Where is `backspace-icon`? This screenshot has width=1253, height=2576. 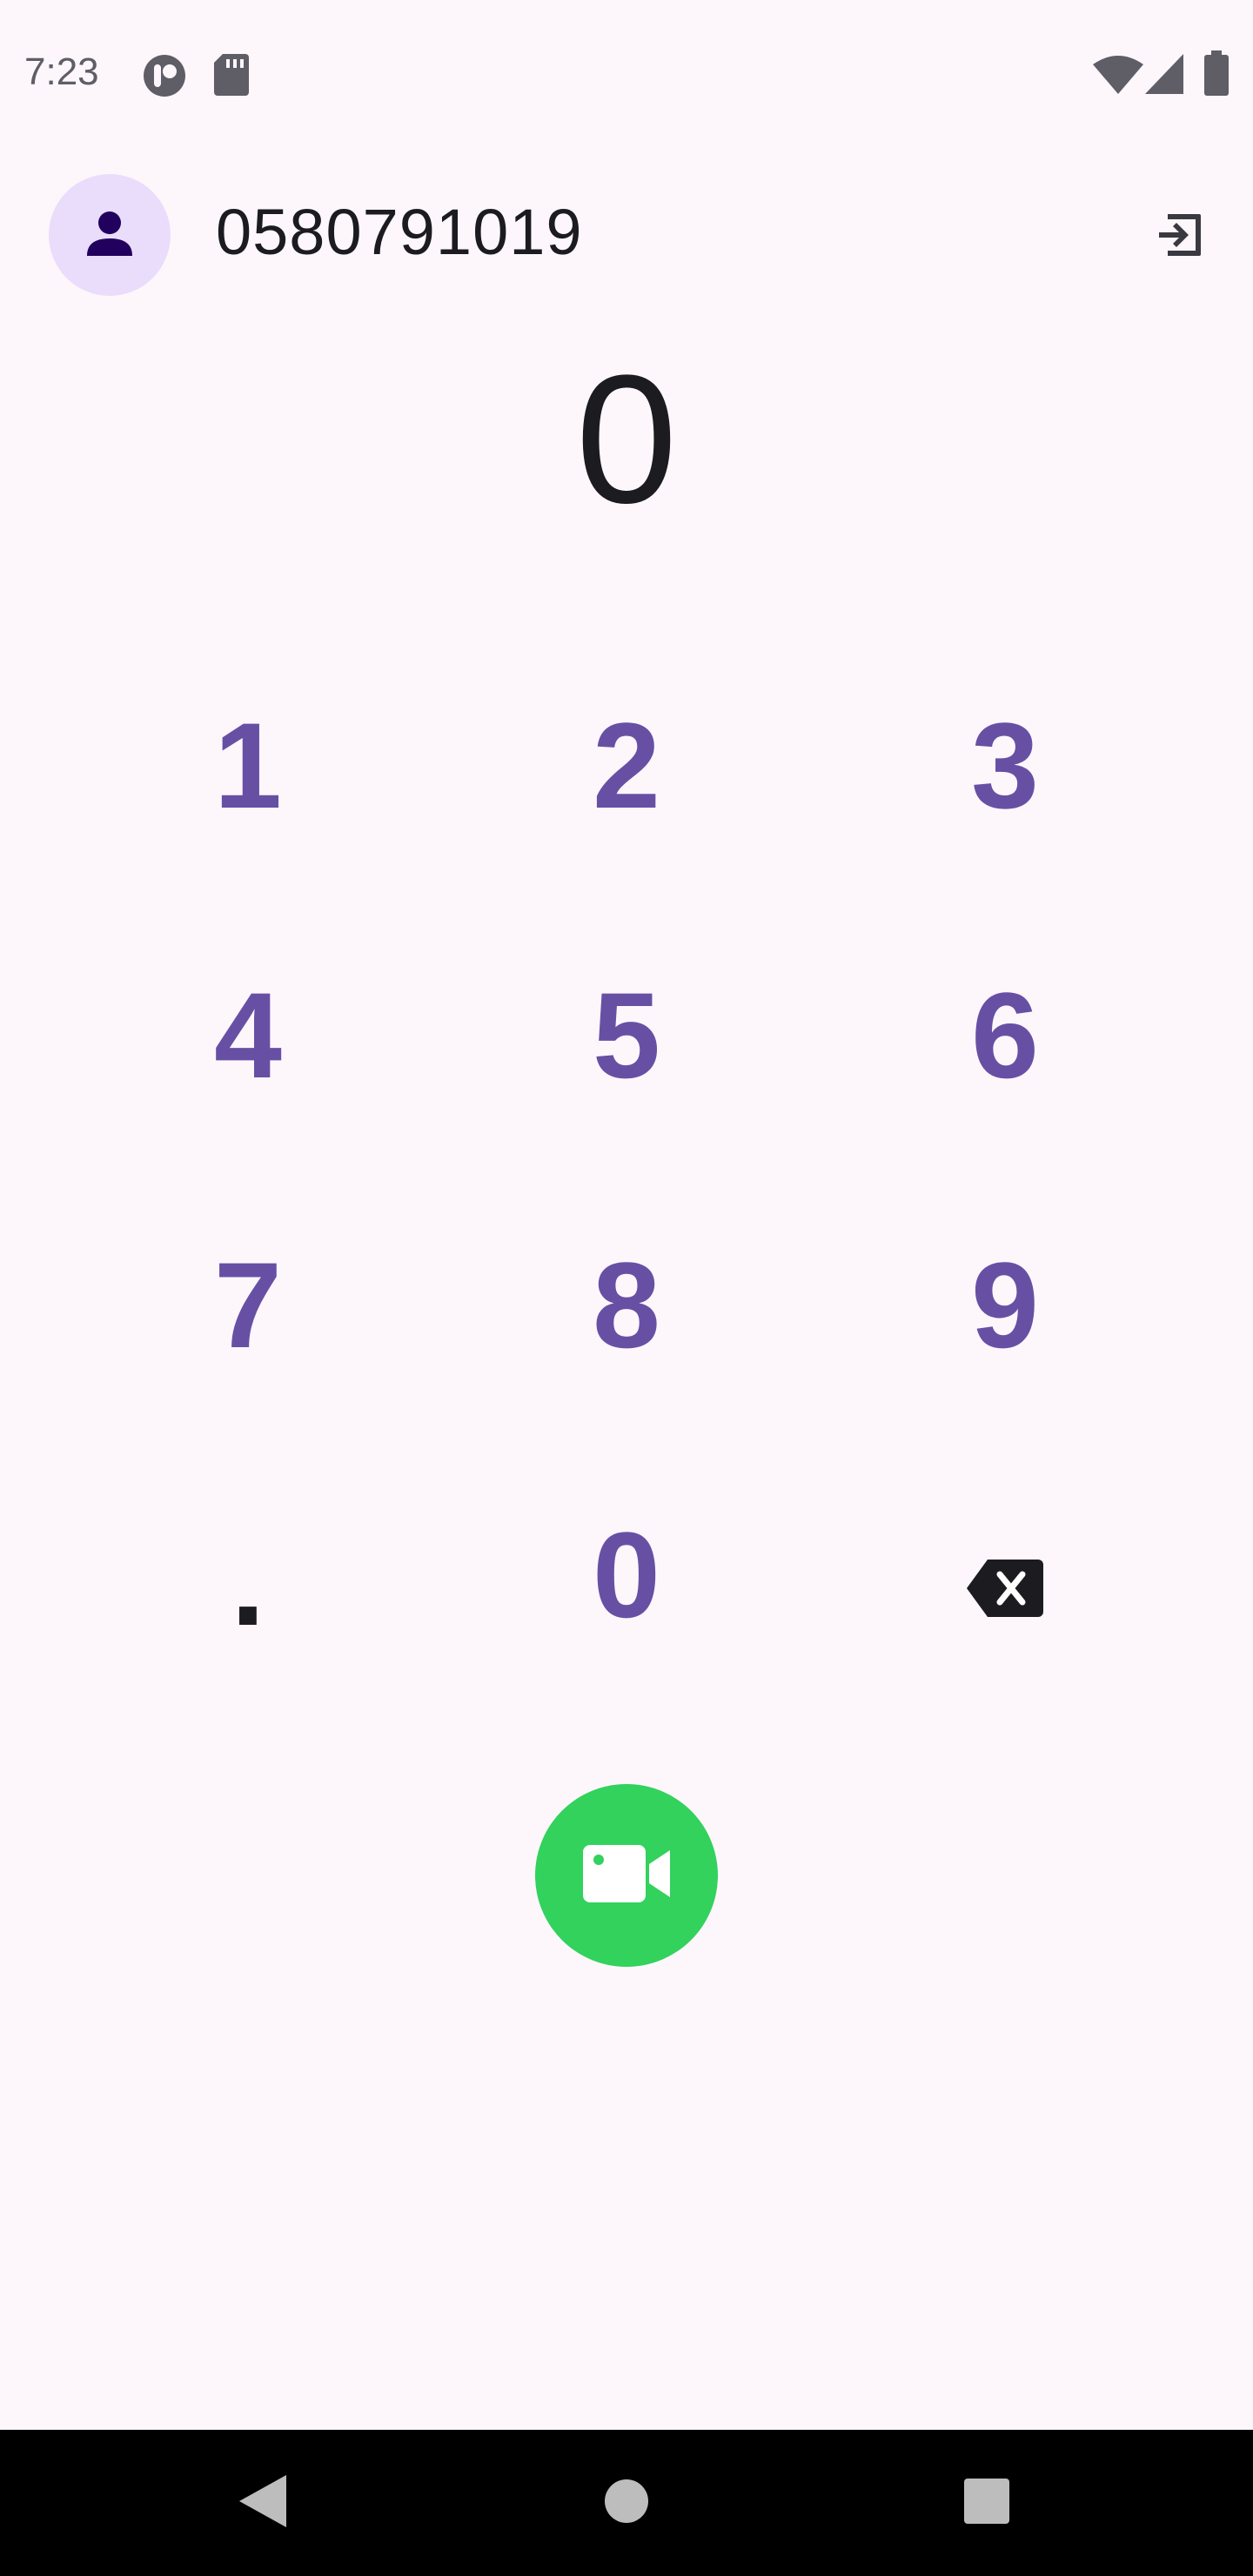 backspace-icon is located at coordinates (1005, 1575).